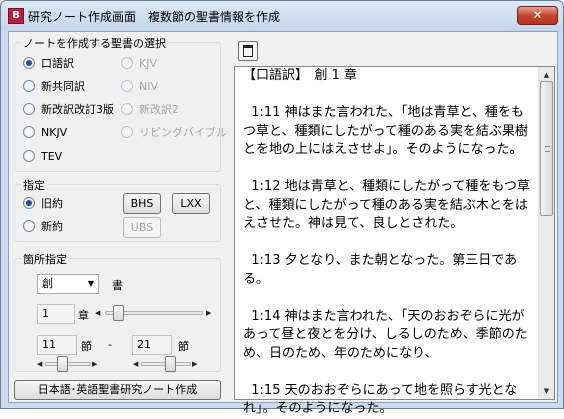  I want to click on radio-label: 口語訳, so click(57, 63).